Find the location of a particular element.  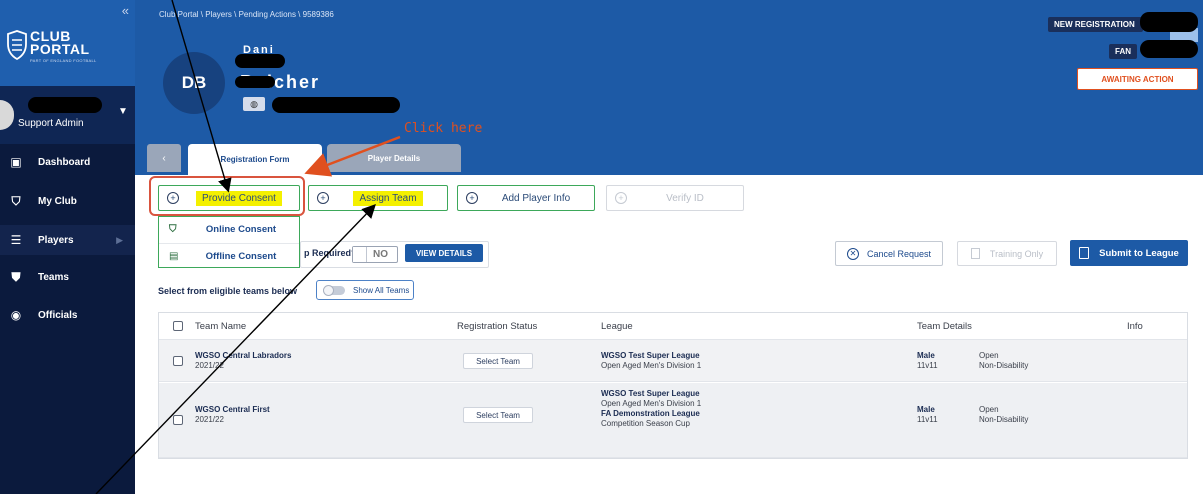

user-menu is located at coordinates (67, 115).